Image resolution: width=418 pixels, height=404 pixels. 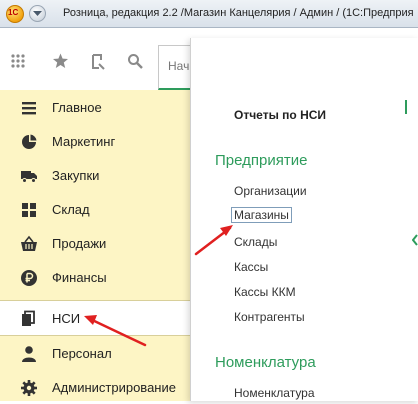 I want to click on sidebar-item-personnel: Персонал, so click(x=95, y=353).